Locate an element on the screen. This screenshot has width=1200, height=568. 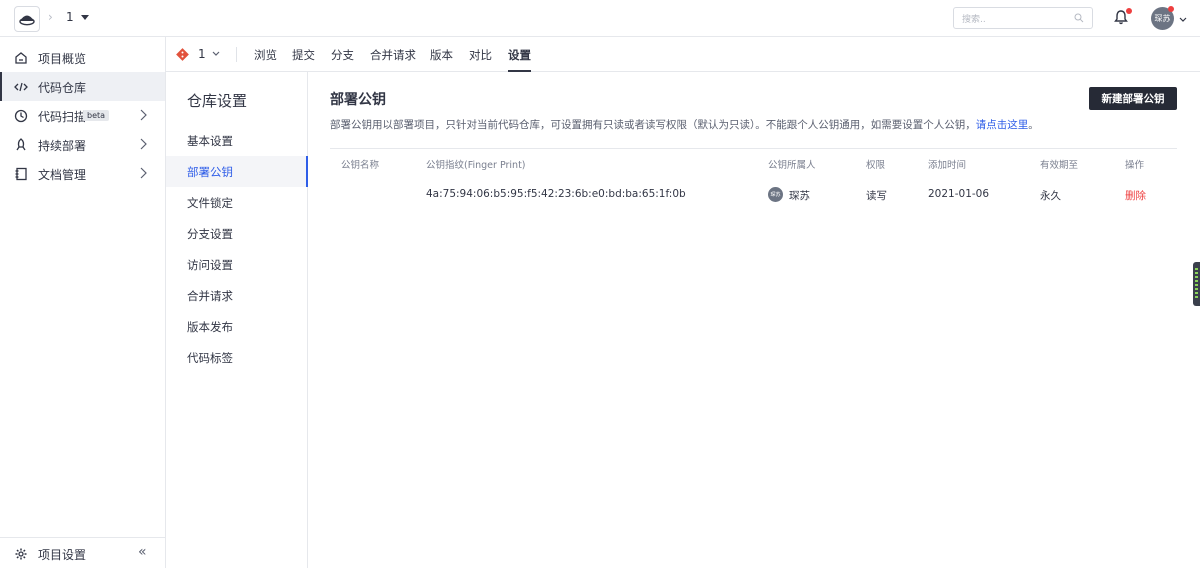
git-icon is located at coordinates (182, 54).